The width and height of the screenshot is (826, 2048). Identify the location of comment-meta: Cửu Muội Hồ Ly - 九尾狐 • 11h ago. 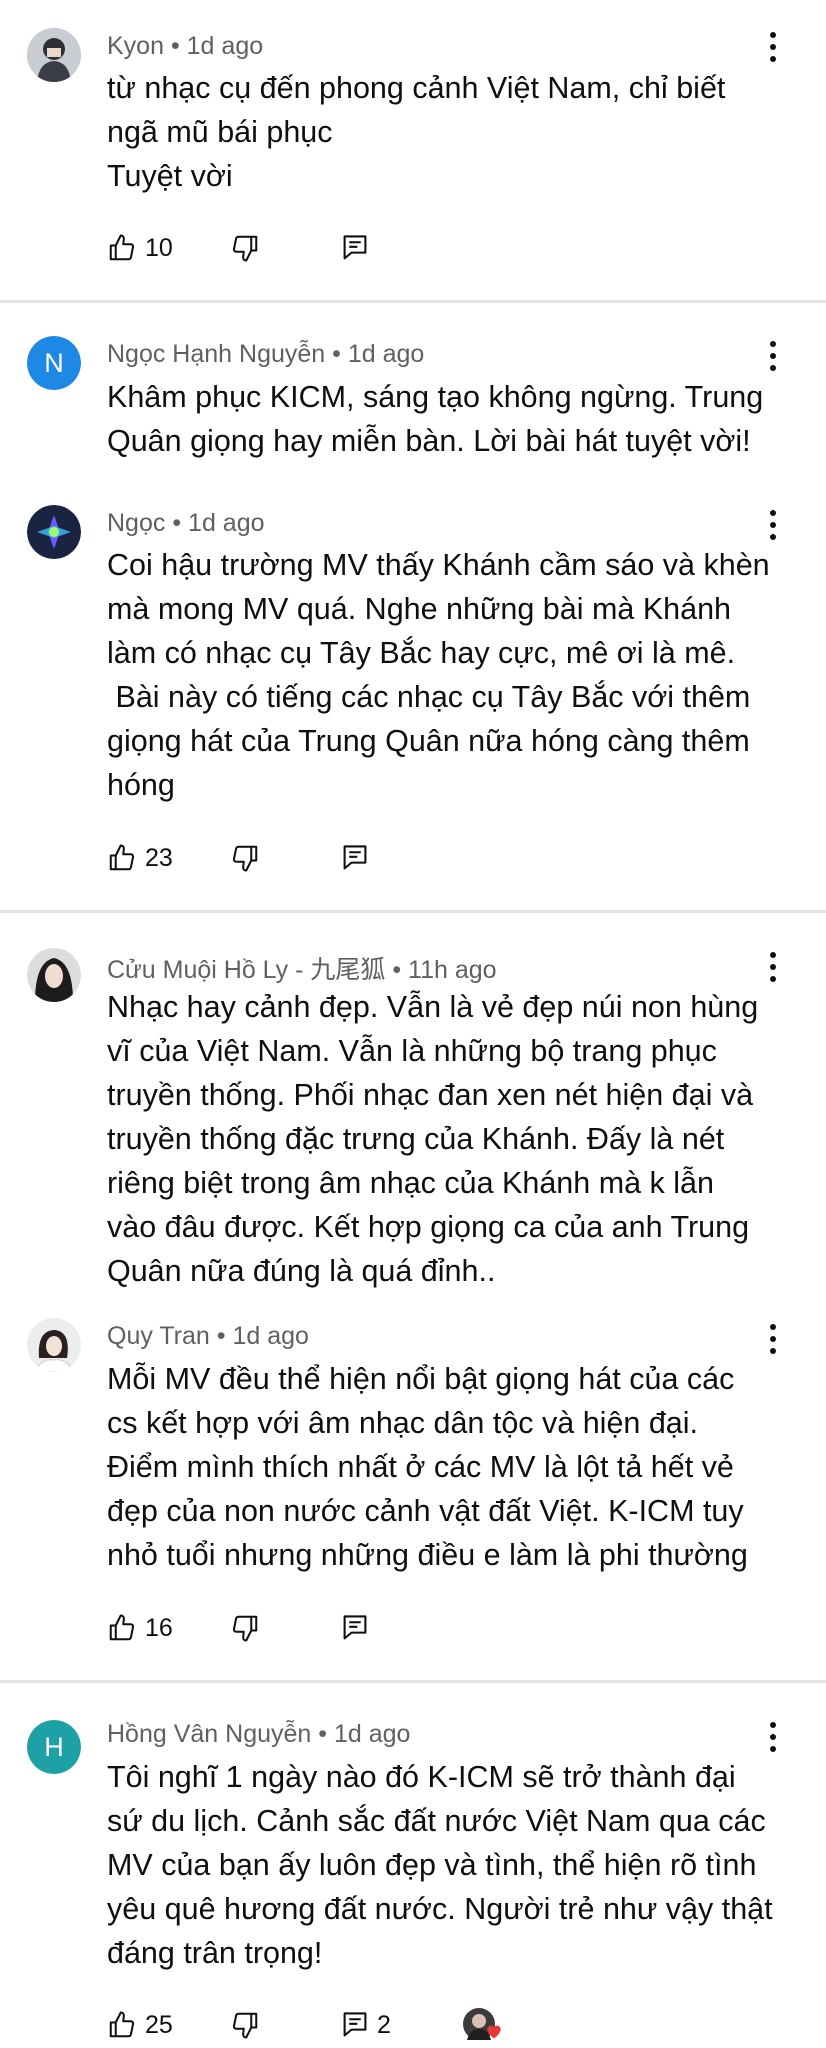
(302, 968).